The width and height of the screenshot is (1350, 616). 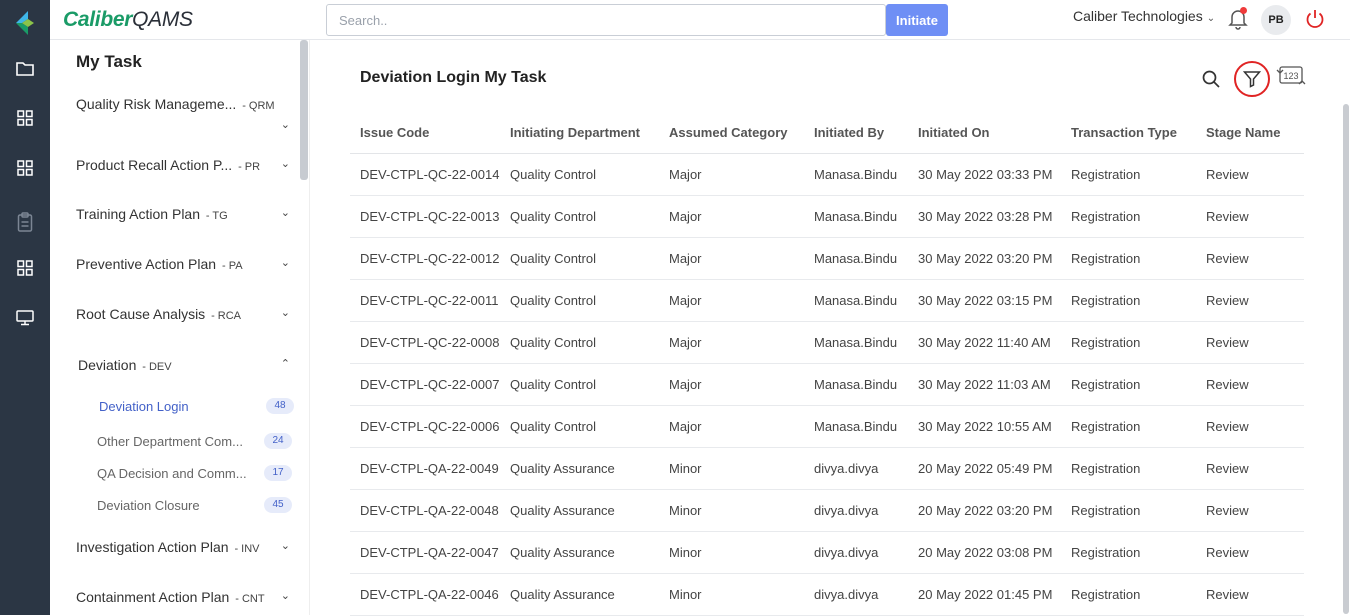 I want to click on company-selector: Caliber Technologies ⌄, so click(x=1144, y=16).